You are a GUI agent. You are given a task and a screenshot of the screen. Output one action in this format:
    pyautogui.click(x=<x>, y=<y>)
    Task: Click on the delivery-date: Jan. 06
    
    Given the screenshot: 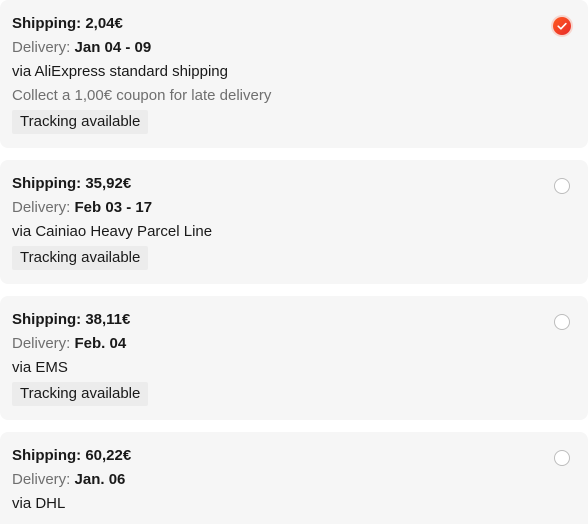 What is the action you would take?
    pyautogui.click(x=100, y=479)
    